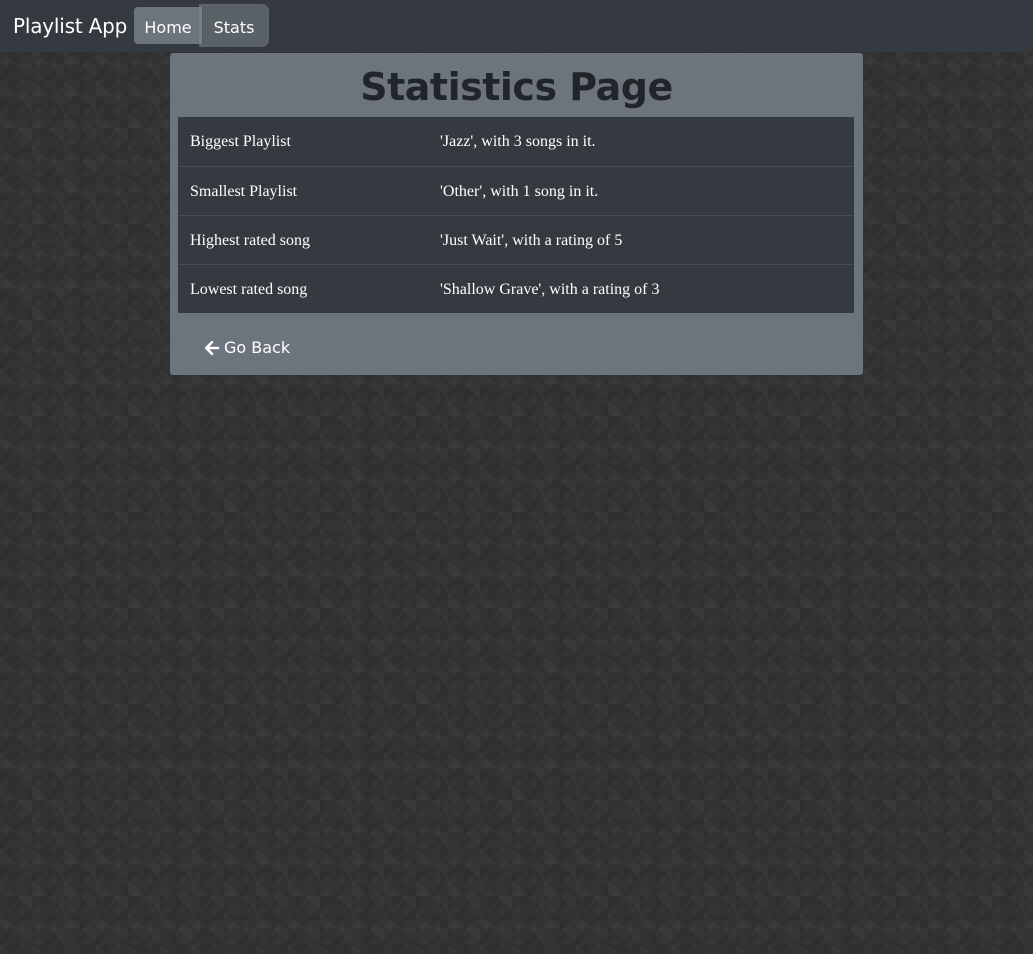  Describe the element at coordinates (70, 26) in the screenshot. I see `app-brand: Playlist App` at that location.